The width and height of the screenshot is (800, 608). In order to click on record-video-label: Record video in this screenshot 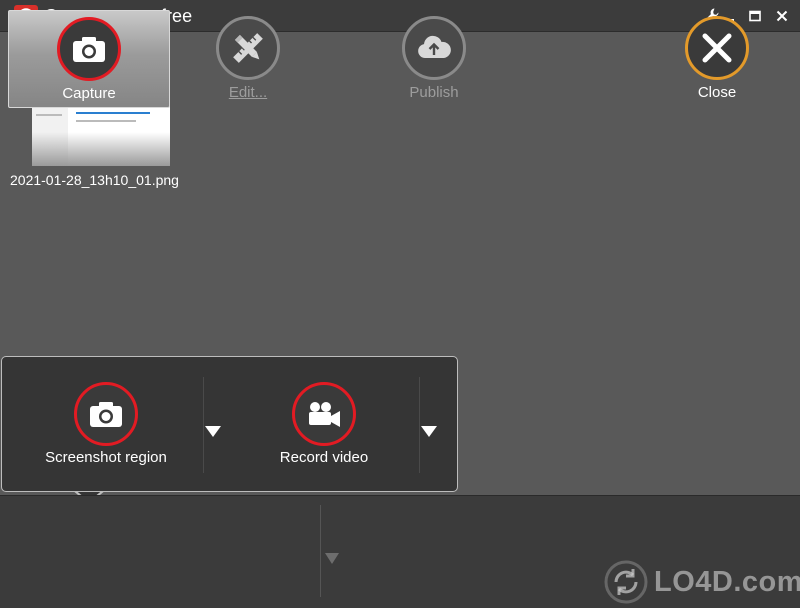, I will do `click(324, 457)`.